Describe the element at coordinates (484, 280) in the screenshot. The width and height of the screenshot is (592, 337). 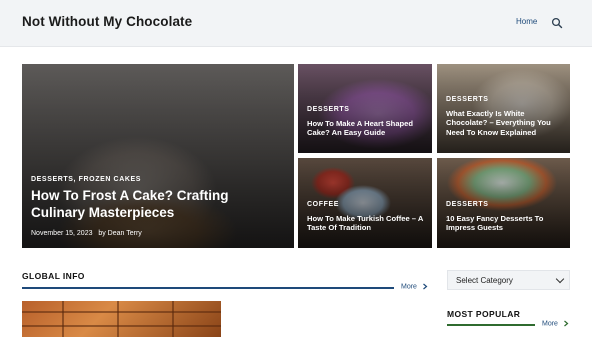
I see `category-select-value: Select Category` at that location.